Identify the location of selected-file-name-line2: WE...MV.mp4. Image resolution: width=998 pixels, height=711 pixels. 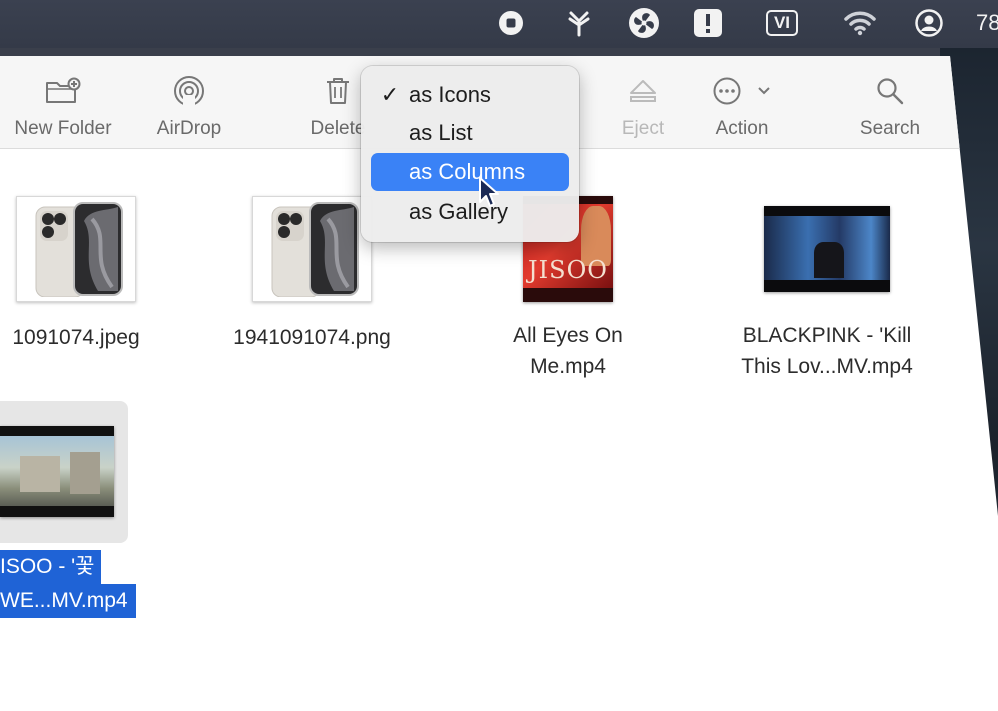
(68, 601).